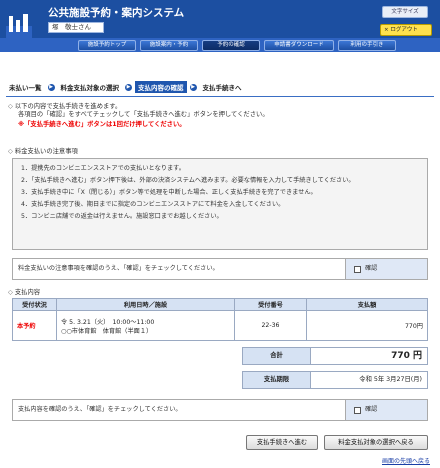 This screenshot has width=440, height=468. What do you see at coordinates (299, 45) in the screenshot?
I see `nav-download: 申請書ダウンロード` at bounding box center [299, 45].